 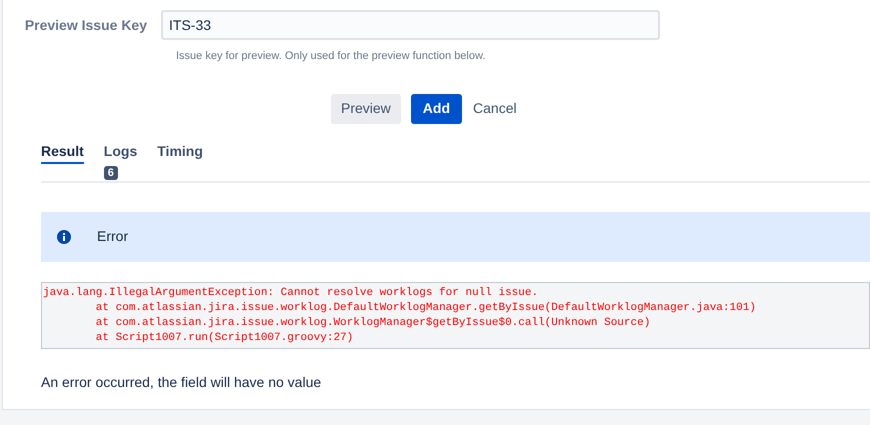 What do you see at coordinates (121, 153) in the screenshot?
I see `tab: Logs` at bounding box center [121, 153].